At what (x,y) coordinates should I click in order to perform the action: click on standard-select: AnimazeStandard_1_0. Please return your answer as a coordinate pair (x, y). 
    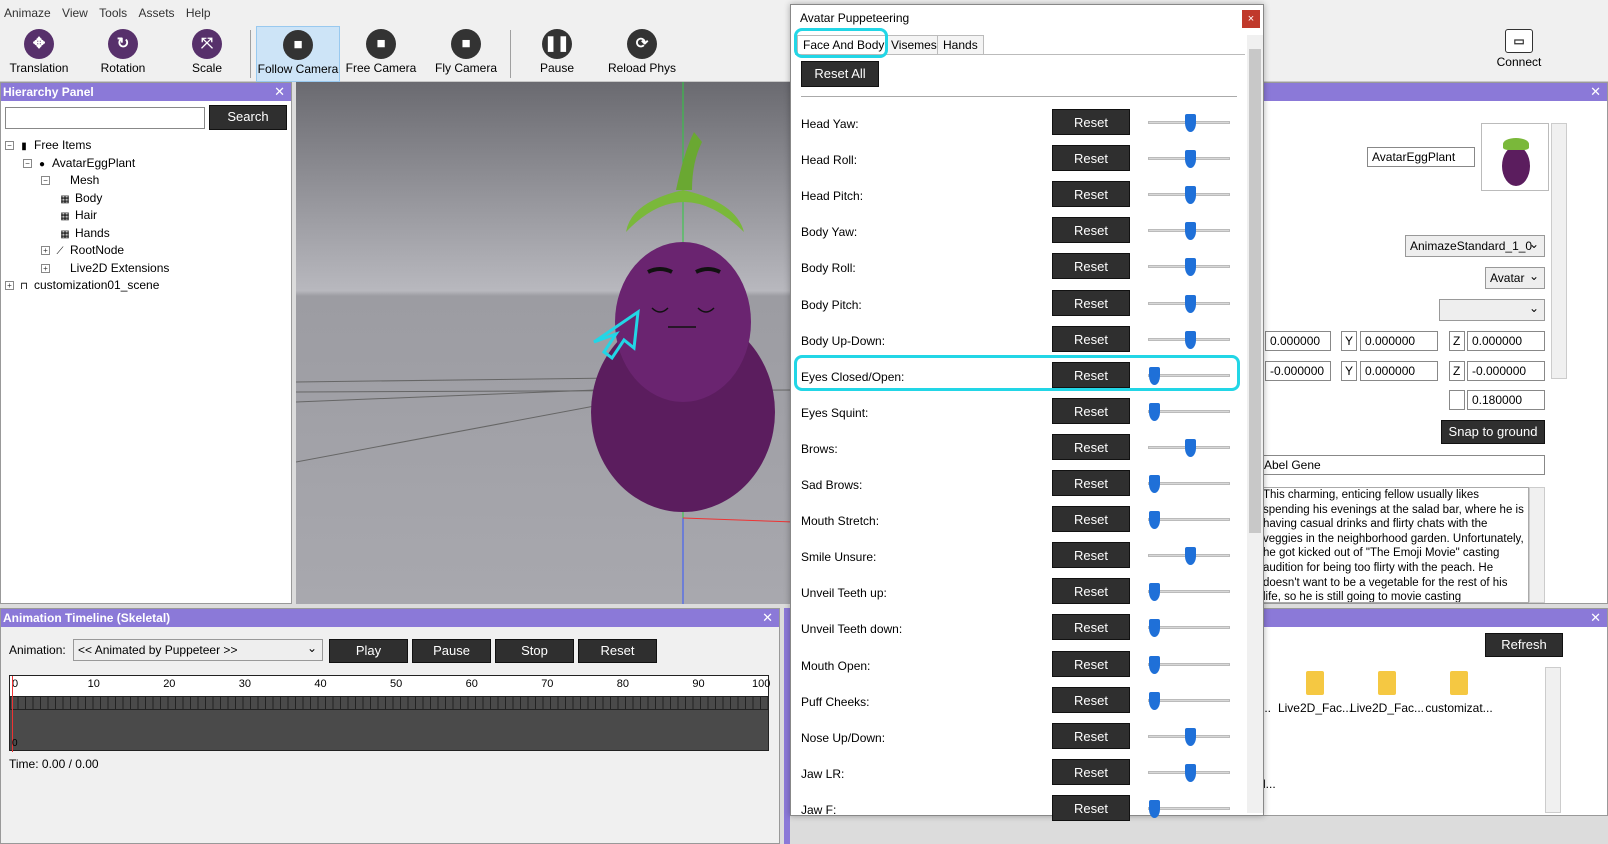
    Looking at the image, I should click on (1475, 245).